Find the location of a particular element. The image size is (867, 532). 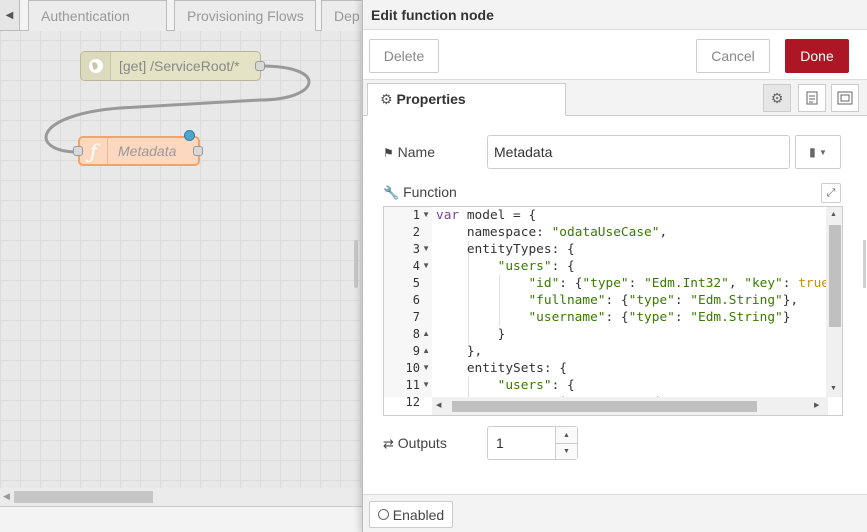

line-number: 12 is located at coordinates (412, 402).